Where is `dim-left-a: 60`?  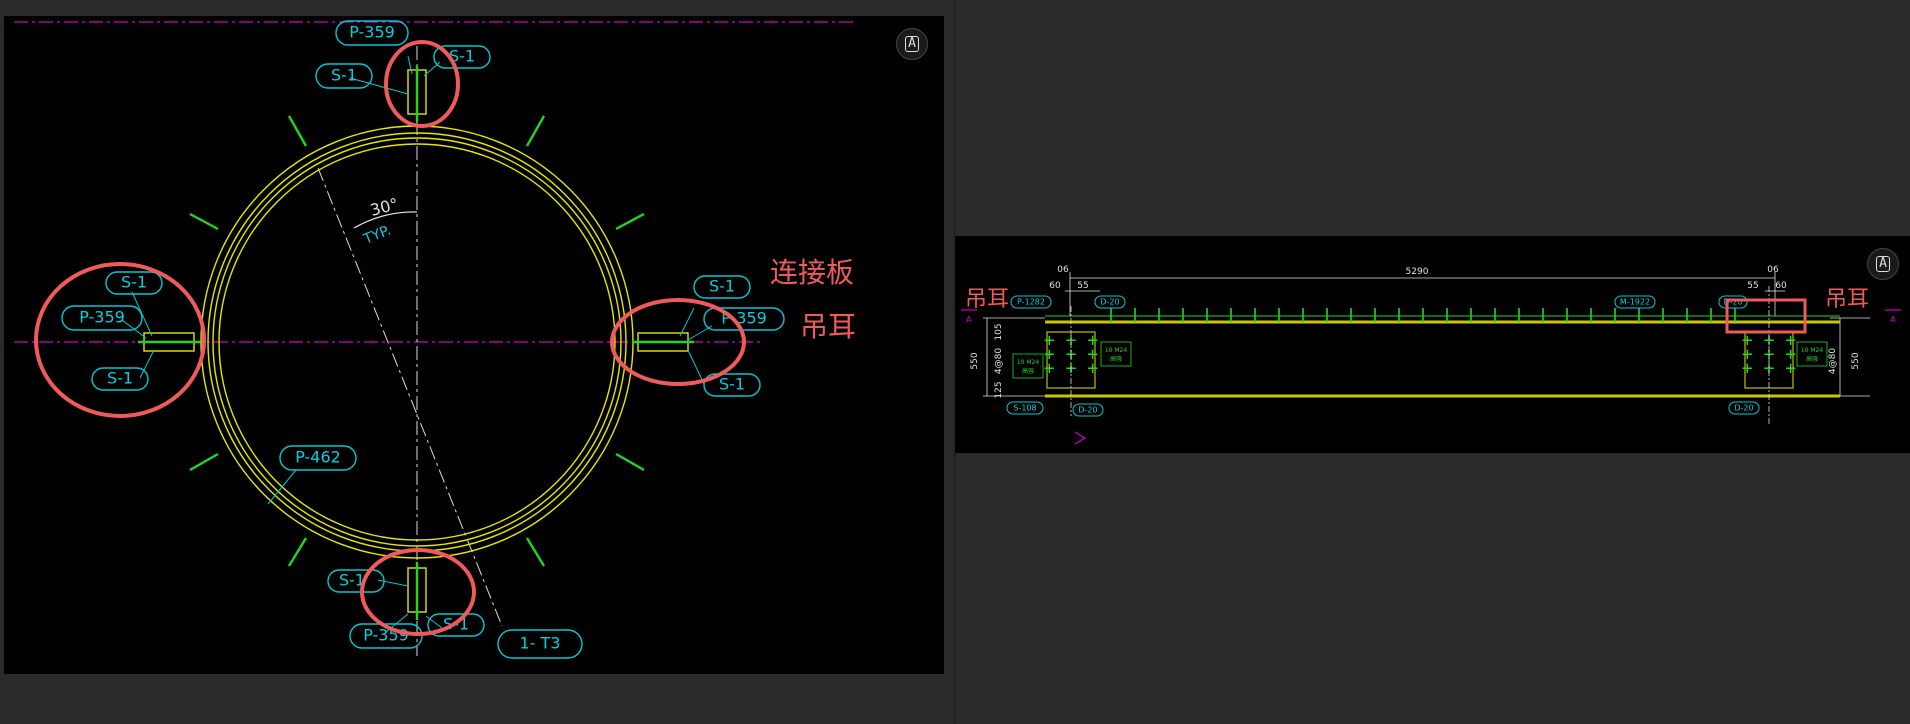 dim-left-a: 60 is located at coordinates (1055, 286).